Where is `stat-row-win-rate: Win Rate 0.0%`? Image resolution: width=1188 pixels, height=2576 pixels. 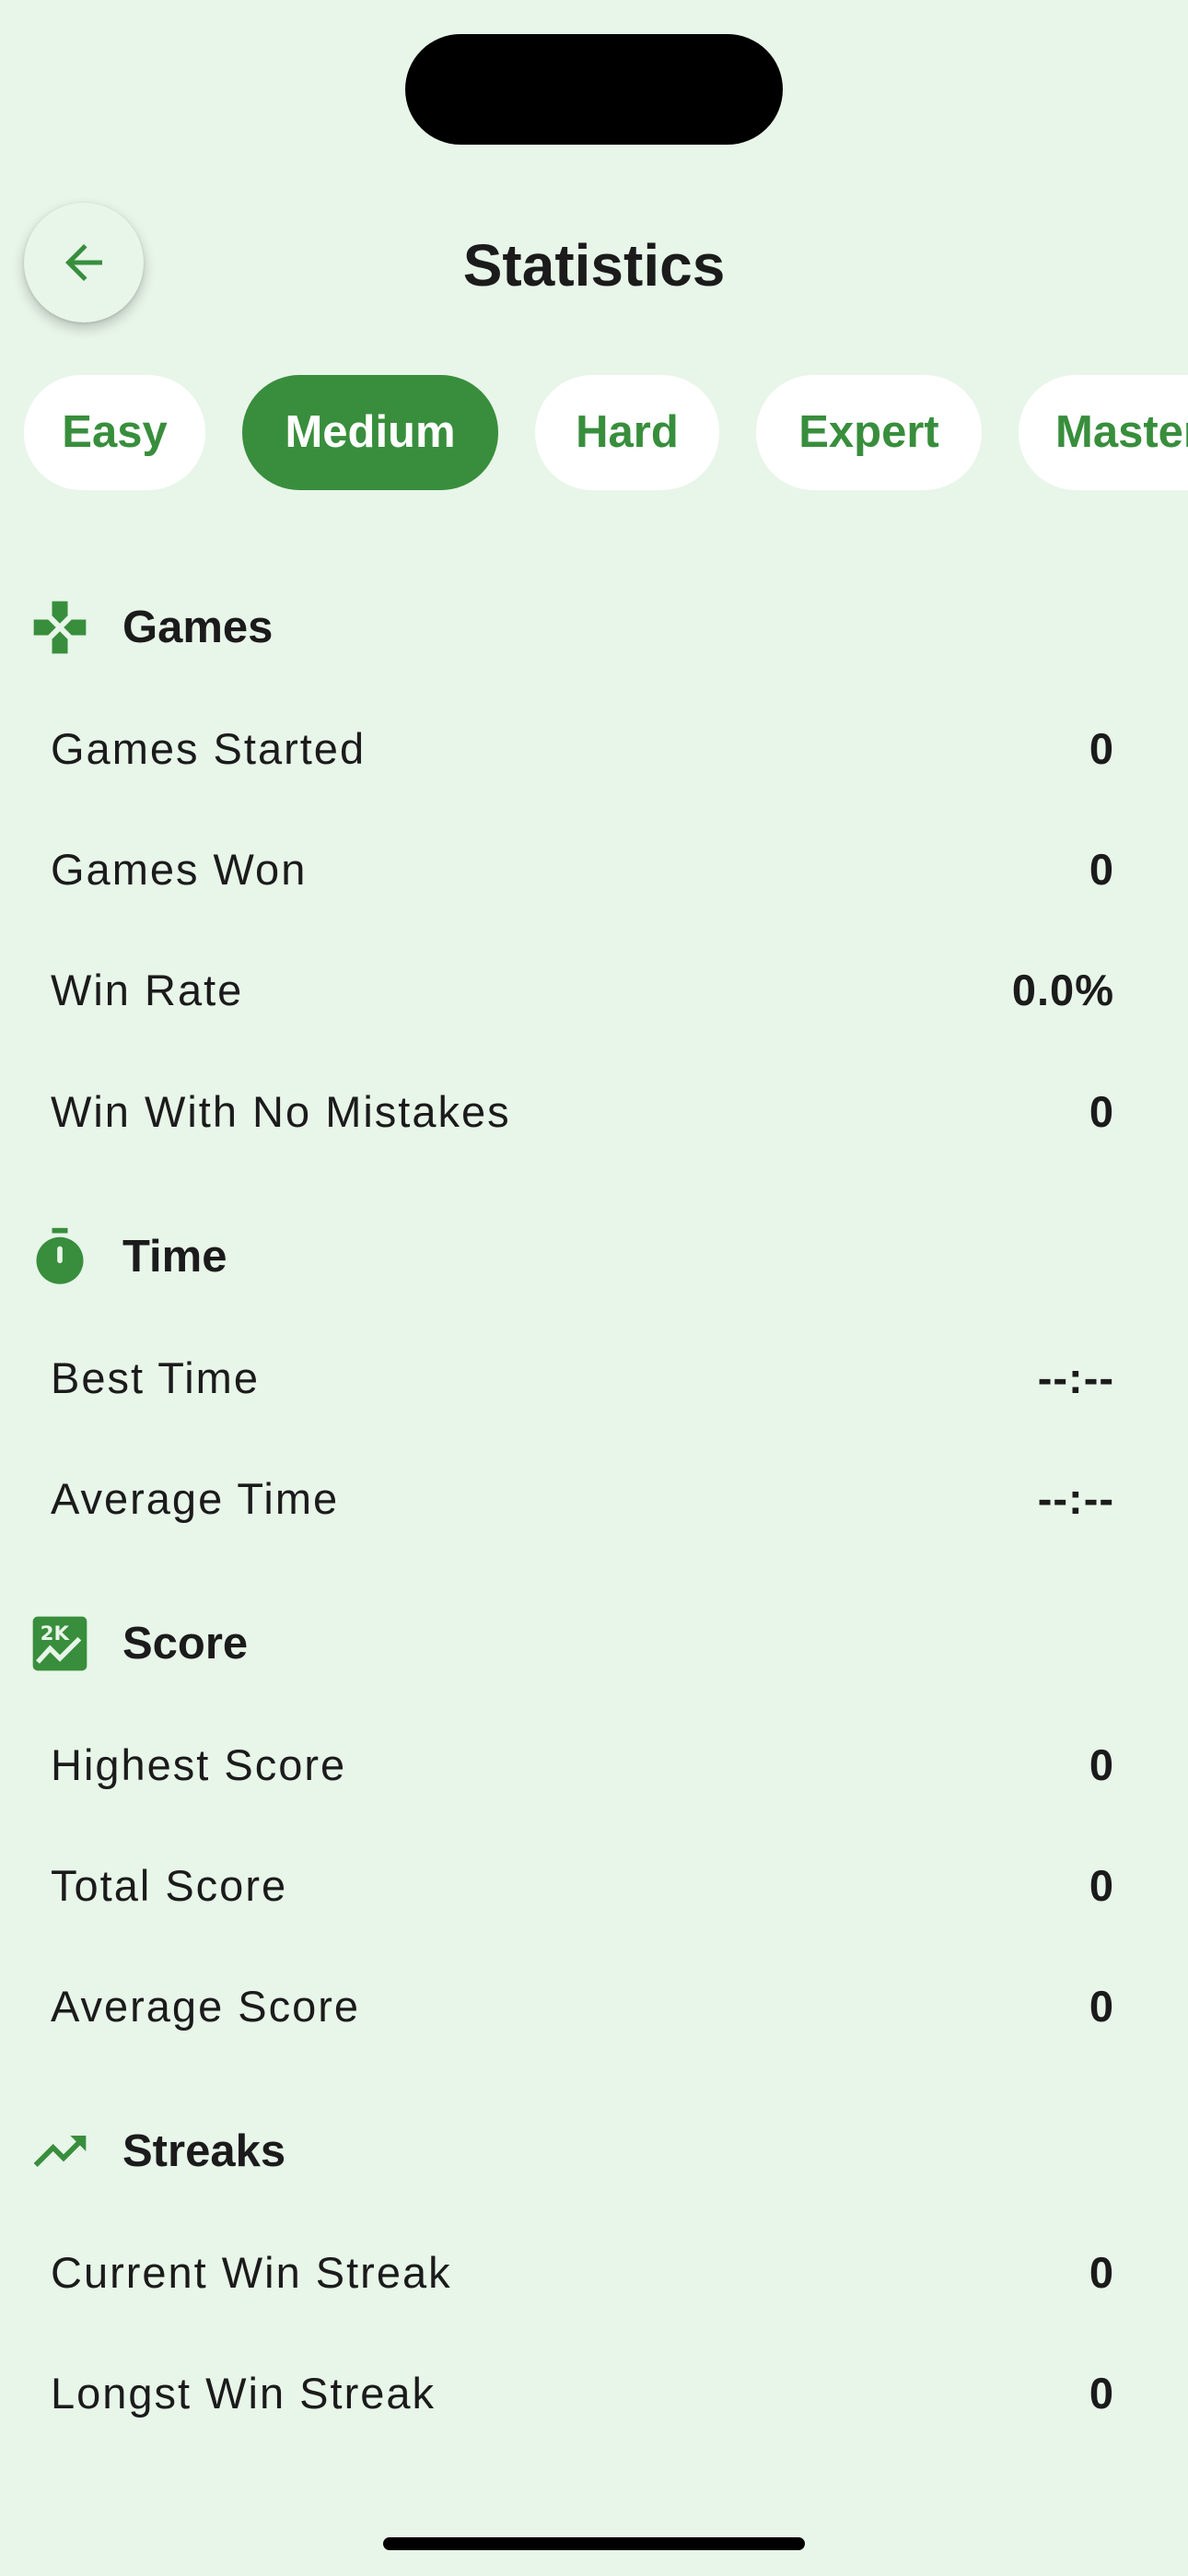 stat-row-win-rate: Win Rate 0.0% is located at coordinates (582, 989).